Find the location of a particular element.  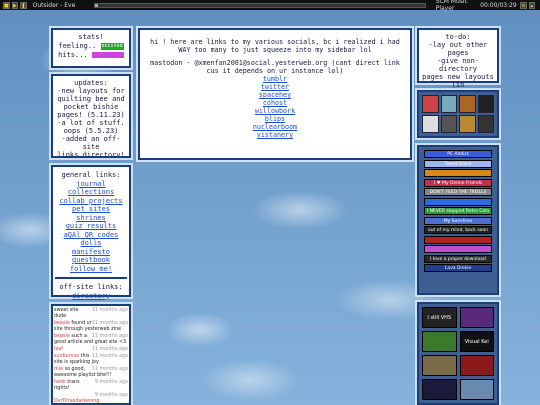

social-link: vistanery is located at coordinates (275, 135).